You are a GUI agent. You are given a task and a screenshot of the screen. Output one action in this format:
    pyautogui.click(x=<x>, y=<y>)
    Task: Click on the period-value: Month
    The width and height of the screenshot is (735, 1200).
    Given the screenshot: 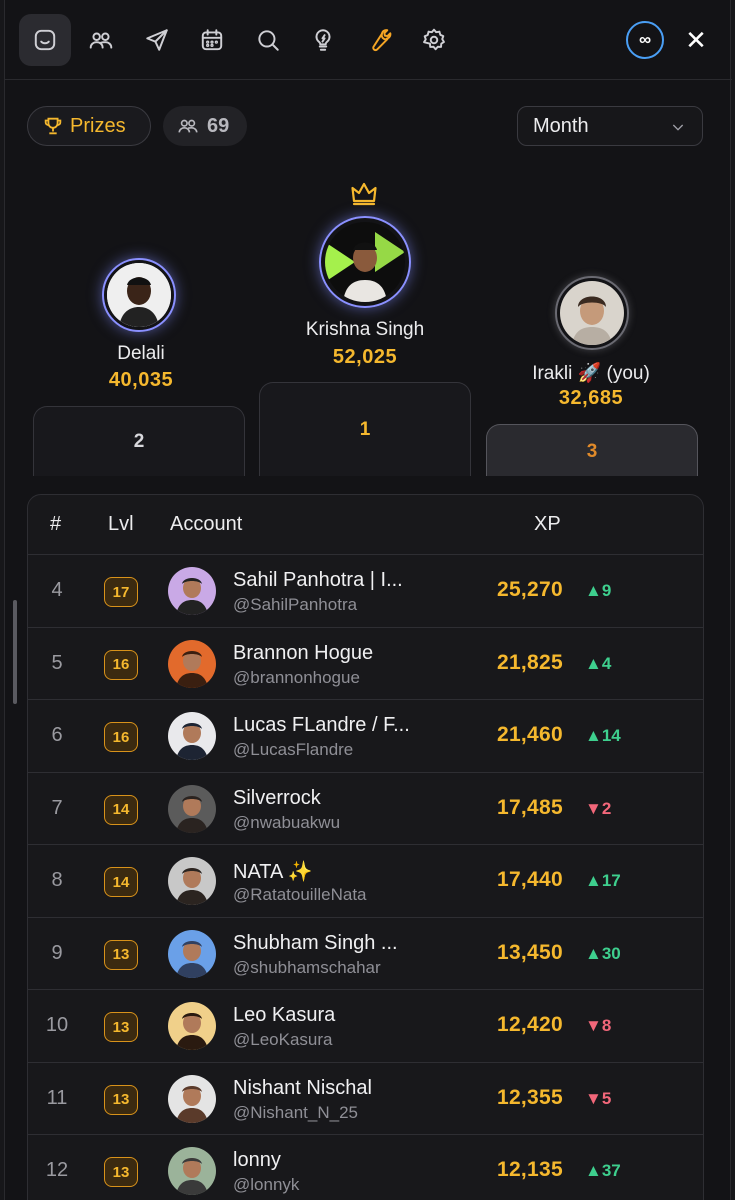 What is the action you would take?
    pyautogui.click(x=561, y=125)
    